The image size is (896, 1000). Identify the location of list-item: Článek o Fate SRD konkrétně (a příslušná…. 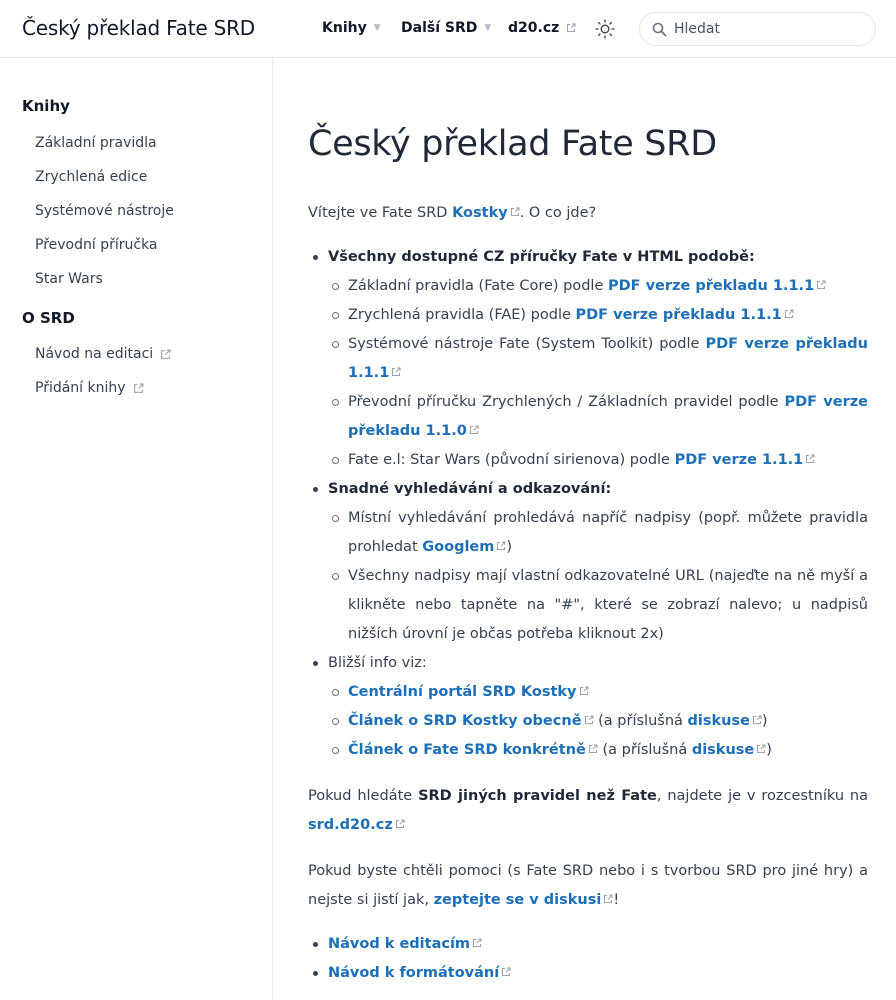
(598, 750).